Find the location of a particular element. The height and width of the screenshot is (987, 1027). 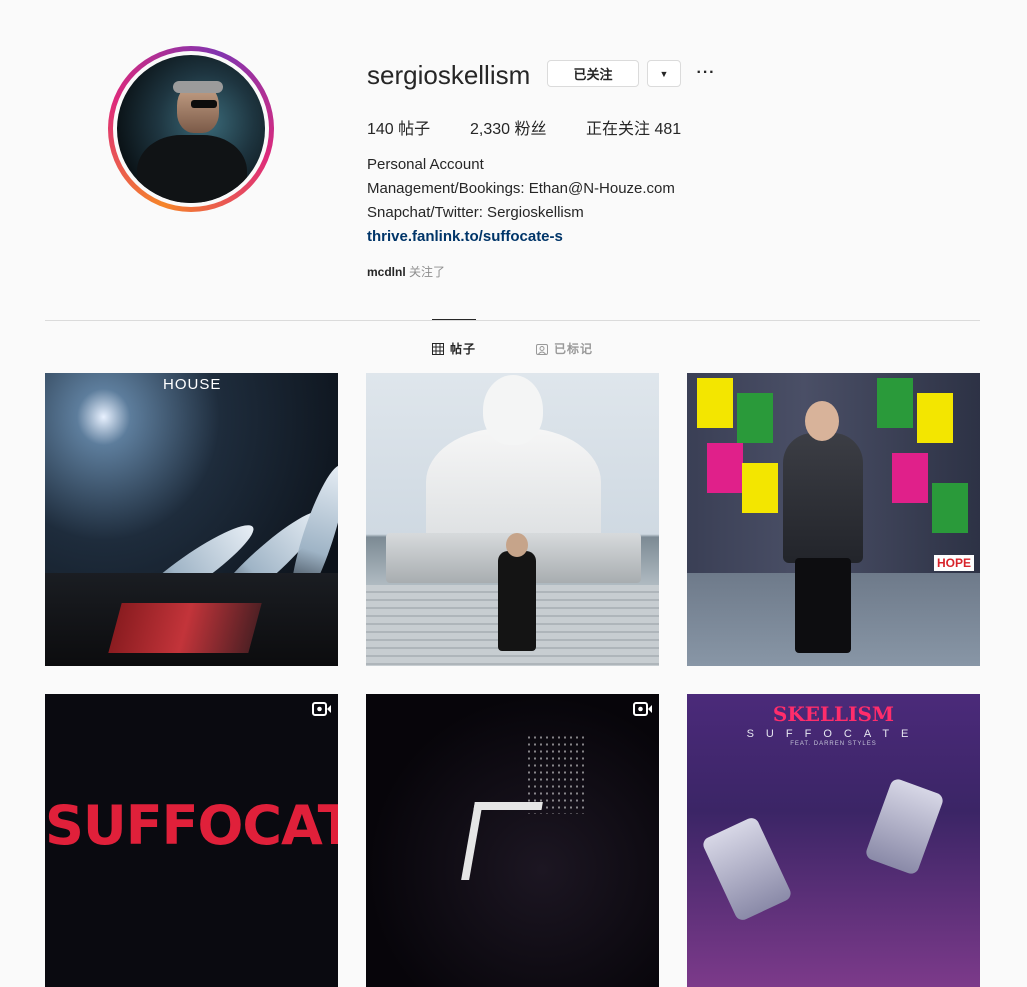

active-tab-indicator is located at coordinates (454, 319).